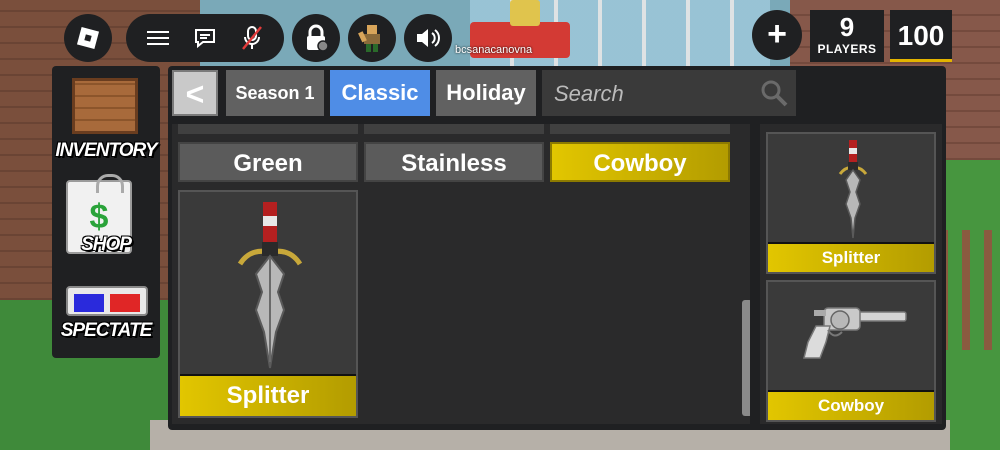 This screenshot has height=450, width=1000. What do you see at coordinates (640, 162) in the screenshot?
I see `skin-cowboy-button: Cowboy` at bounding box center [640, 162].